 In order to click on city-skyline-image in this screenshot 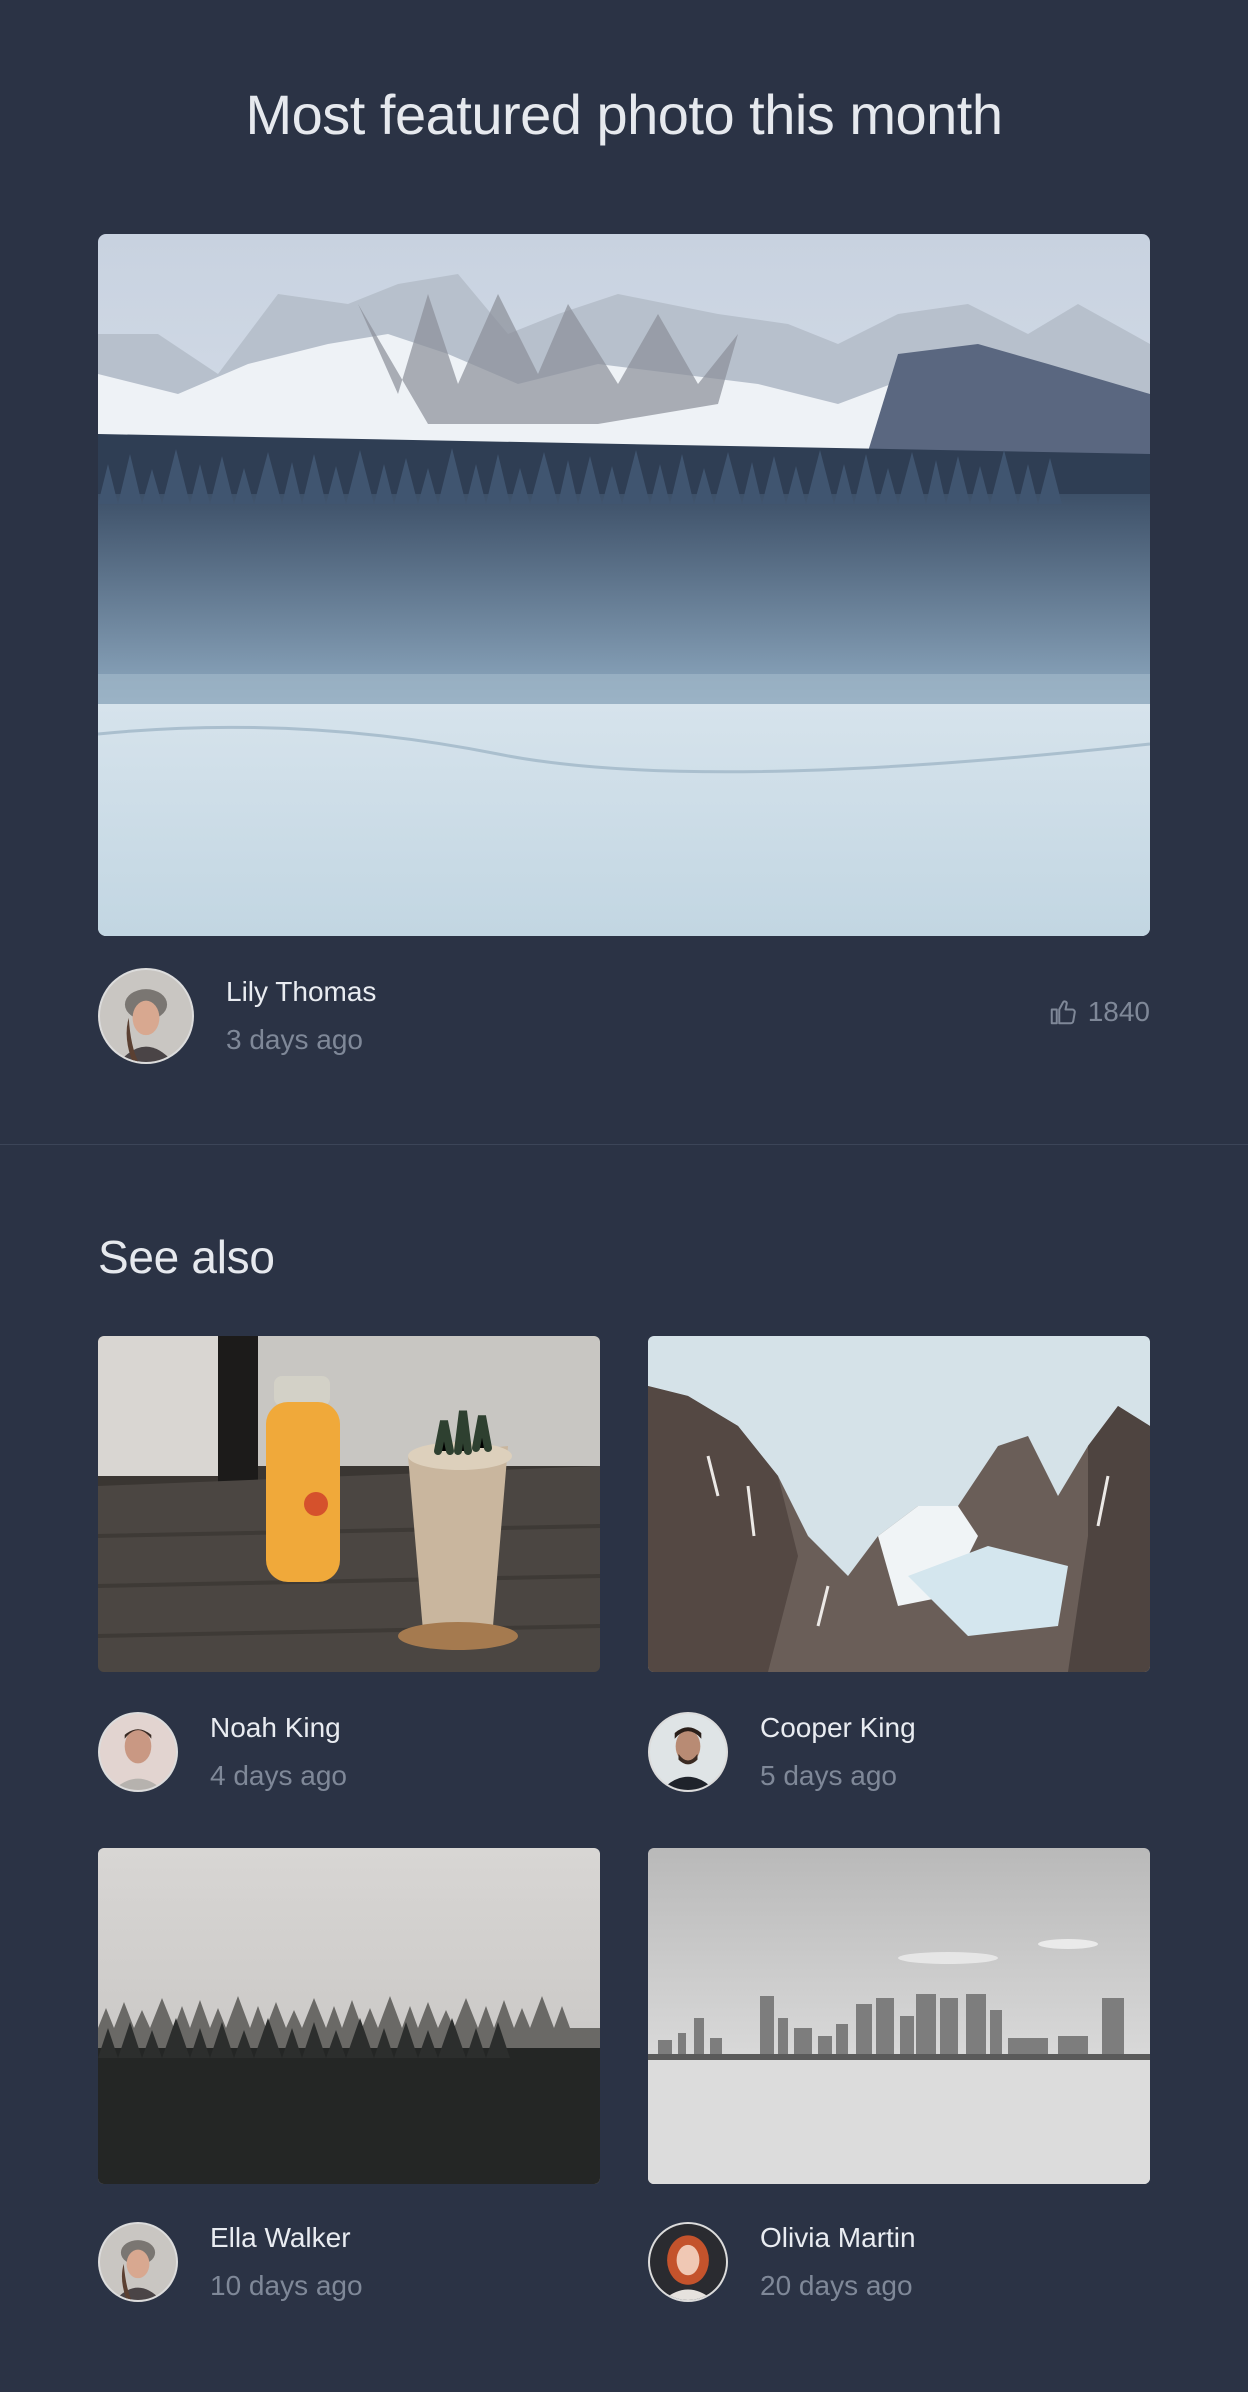, I will do `click(899, 2016)`.